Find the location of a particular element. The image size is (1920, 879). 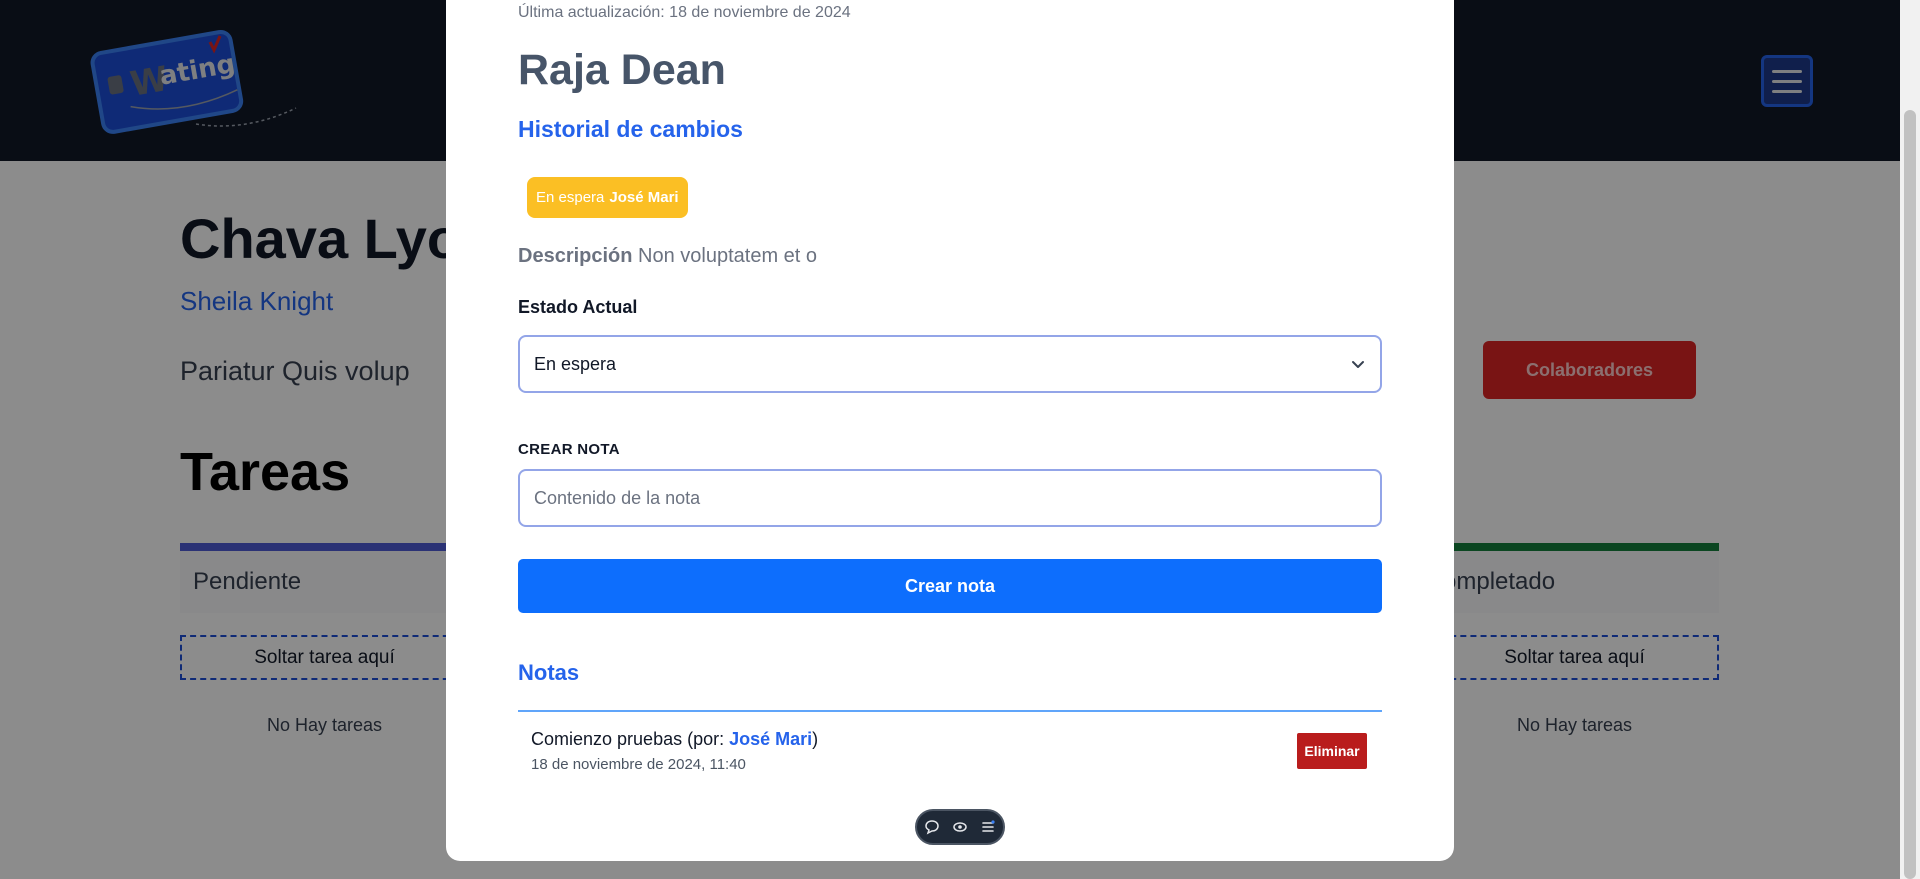

chevron-down-icon is located at coordinates (1358, 364).